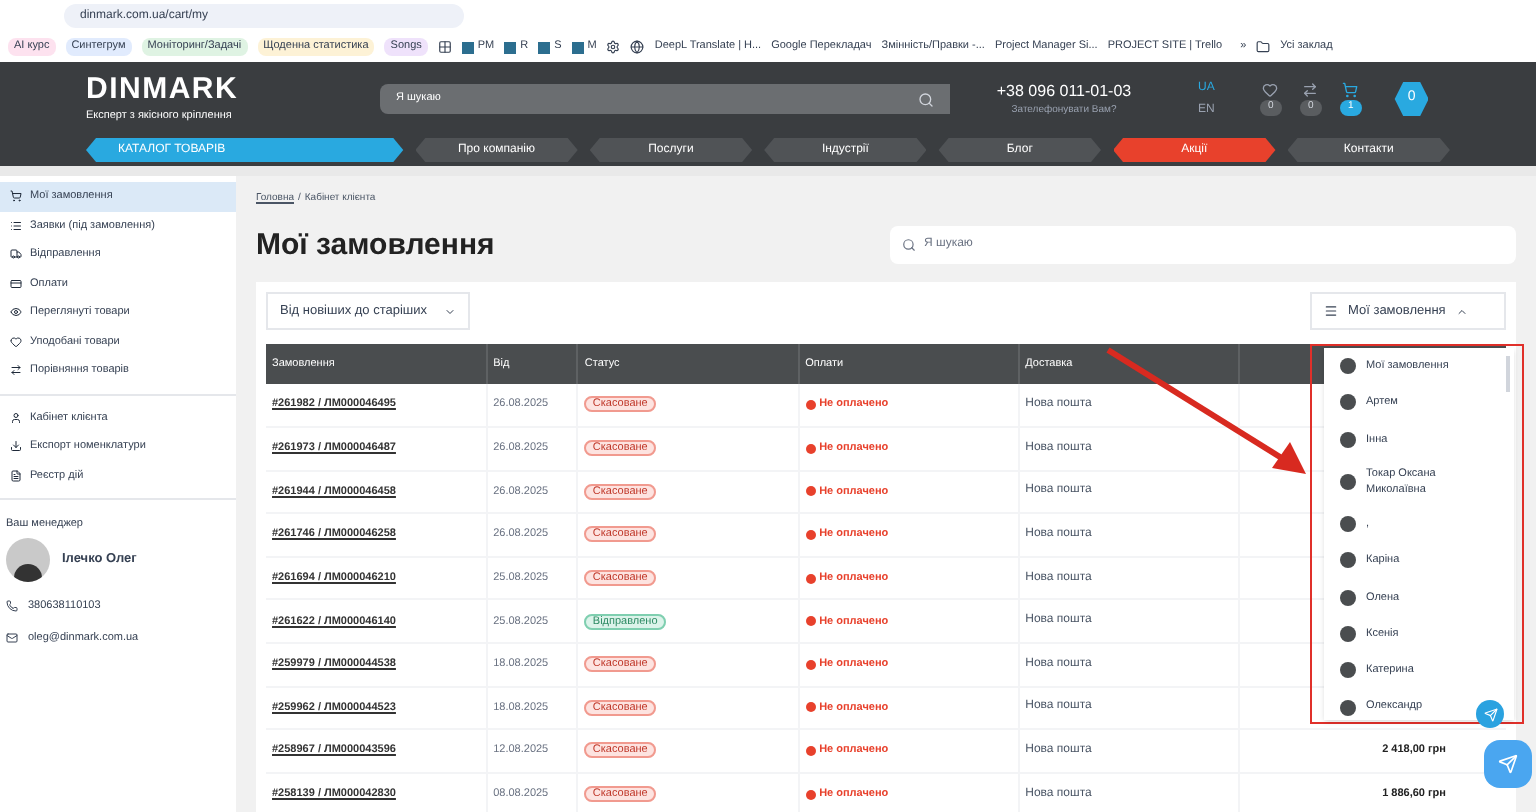 The image size is (1536, 812). I want to click on eye-icon, so click(16, 312).